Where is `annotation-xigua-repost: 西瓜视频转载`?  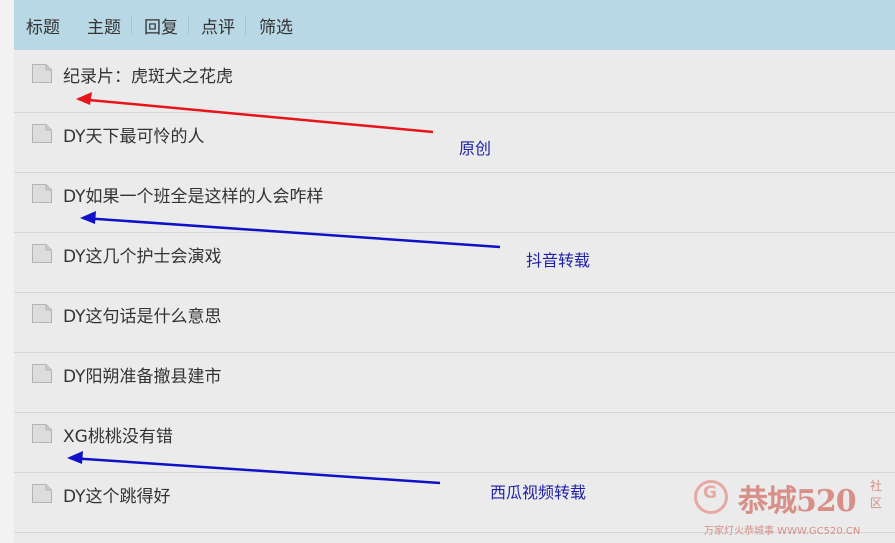
annotation-xigua-repost: 西瓜视频转载 is located at coordinates (538, 492).